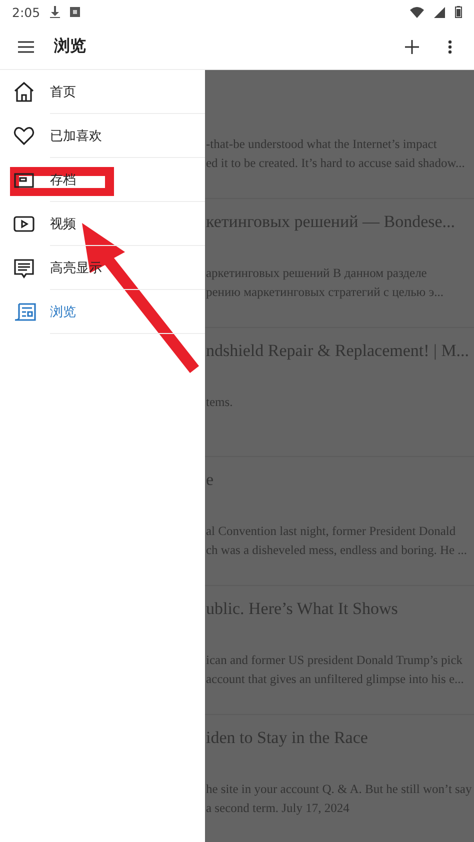 This screenshot has width=474, height=842. I want to click on drawer-item: 首页, so click(63, 92).